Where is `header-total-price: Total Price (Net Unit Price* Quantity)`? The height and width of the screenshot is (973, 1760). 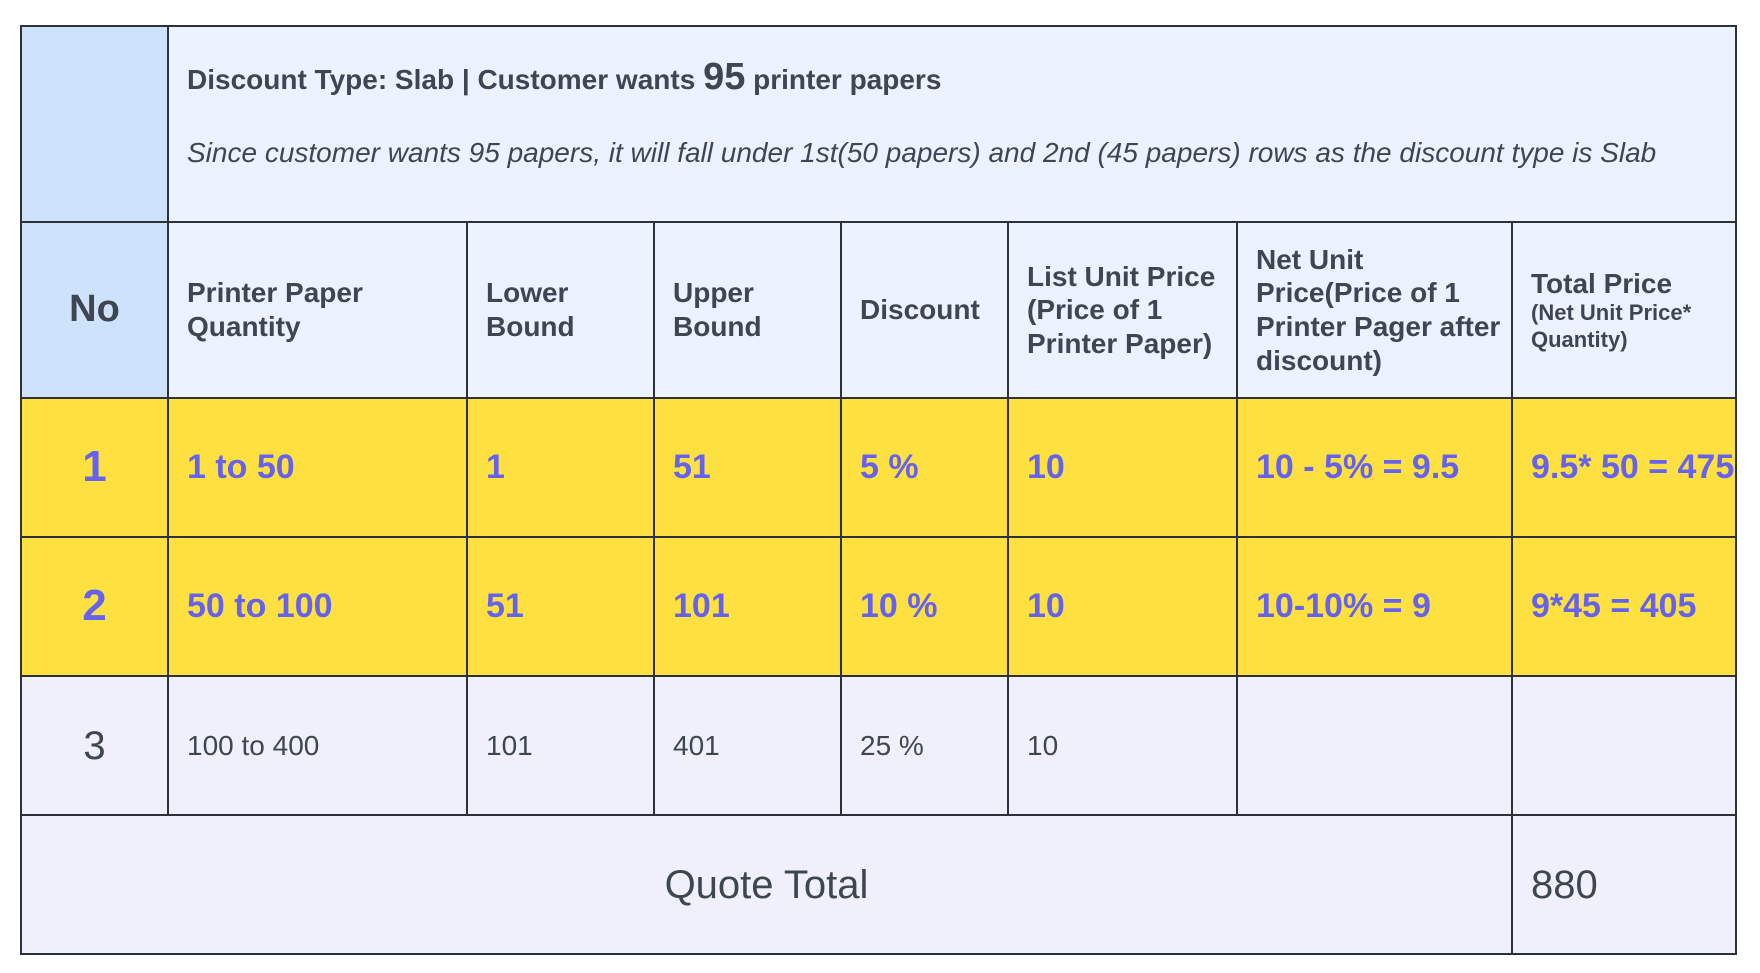
header-total-price: Total Price (Net Unit Price* Quantity) is located at coordinates (1624, 310).